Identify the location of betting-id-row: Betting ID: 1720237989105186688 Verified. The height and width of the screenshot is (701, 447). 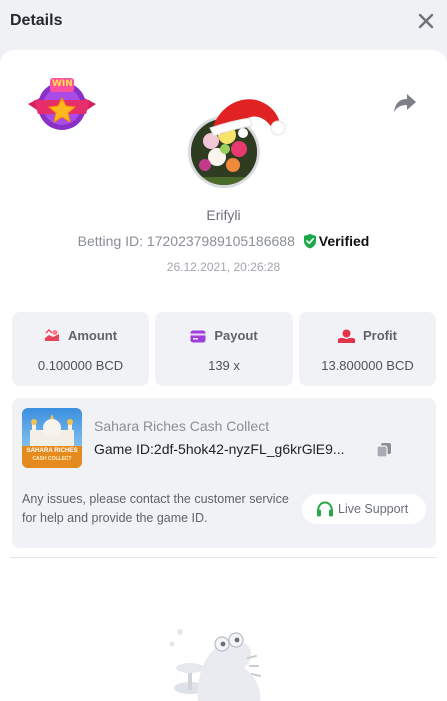
(223, 241).